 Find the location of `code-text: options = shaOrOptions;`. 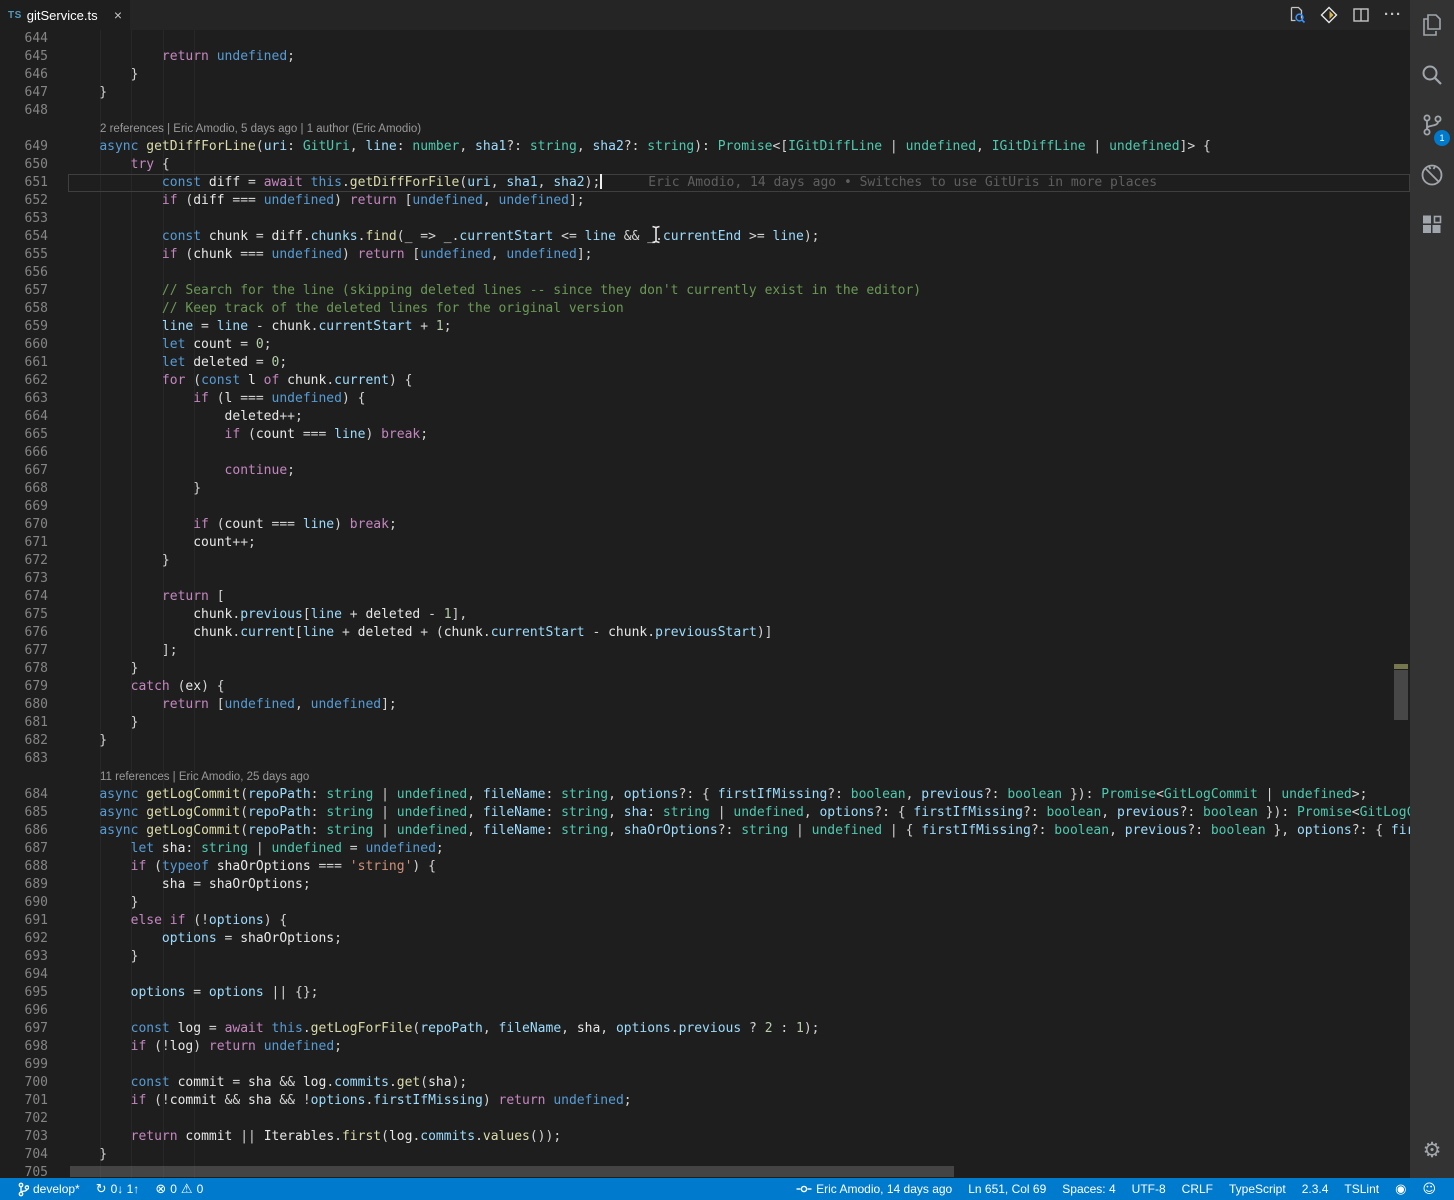

code-text: options = shaOrOptions; is located at coordinates (739, 939).